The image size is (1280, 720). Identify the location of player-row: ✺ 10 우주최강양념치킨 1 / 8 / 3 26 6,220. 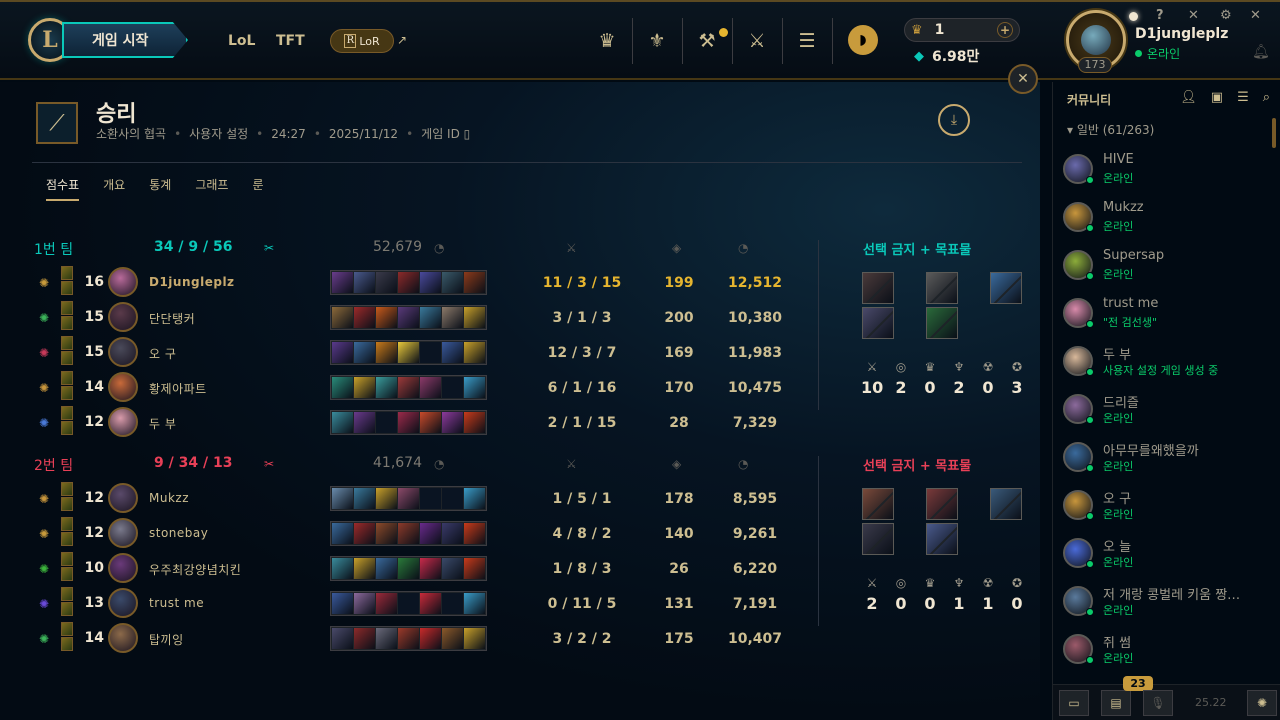
(414, 567).